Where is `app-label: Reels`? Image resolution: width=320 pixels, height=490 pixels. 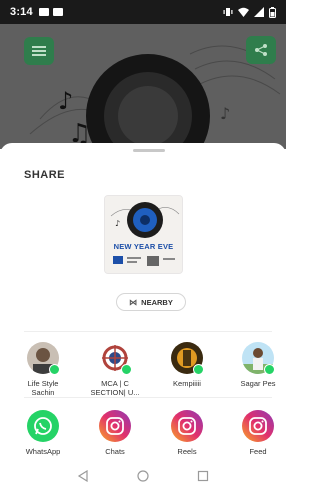
app-label: Reels is located at coordinates (187, 451).